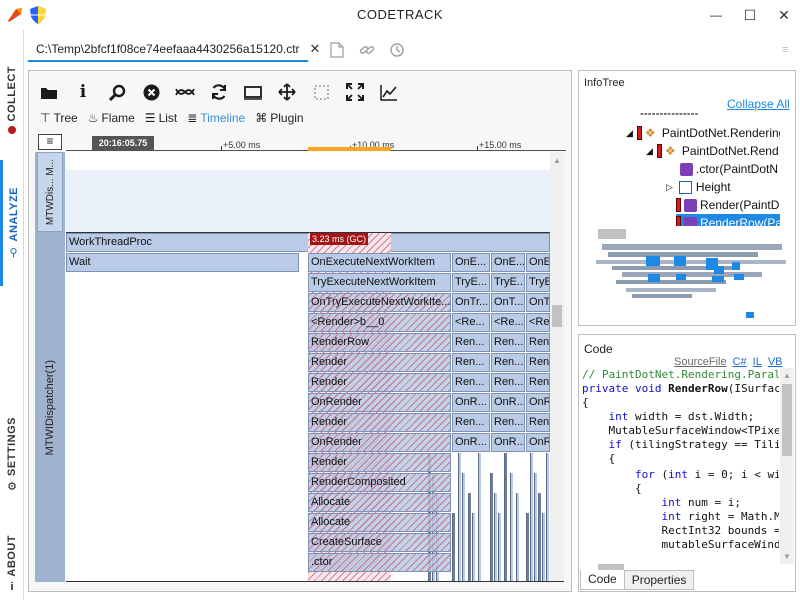 This screenshot has height=600, width=800. What do you see at coordinates (787, 420) in the screenshot?
I see `code-scroll-thumb` at bounding box center [787, 420].